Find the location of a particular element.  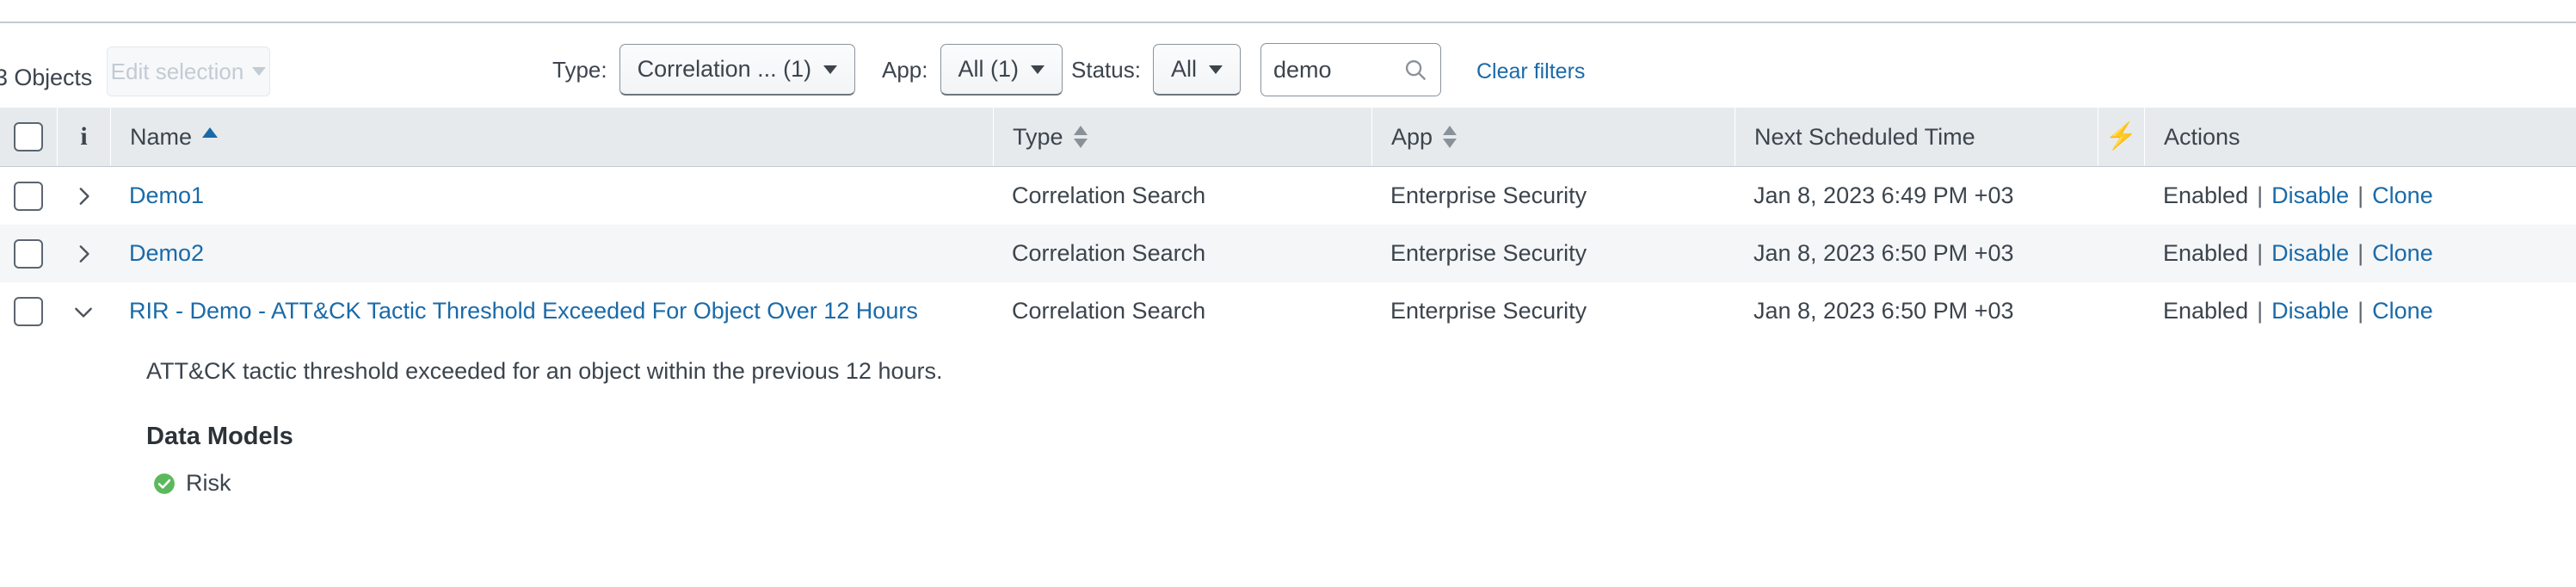

app-filter-label: App: is located at coordinates (905, 69).